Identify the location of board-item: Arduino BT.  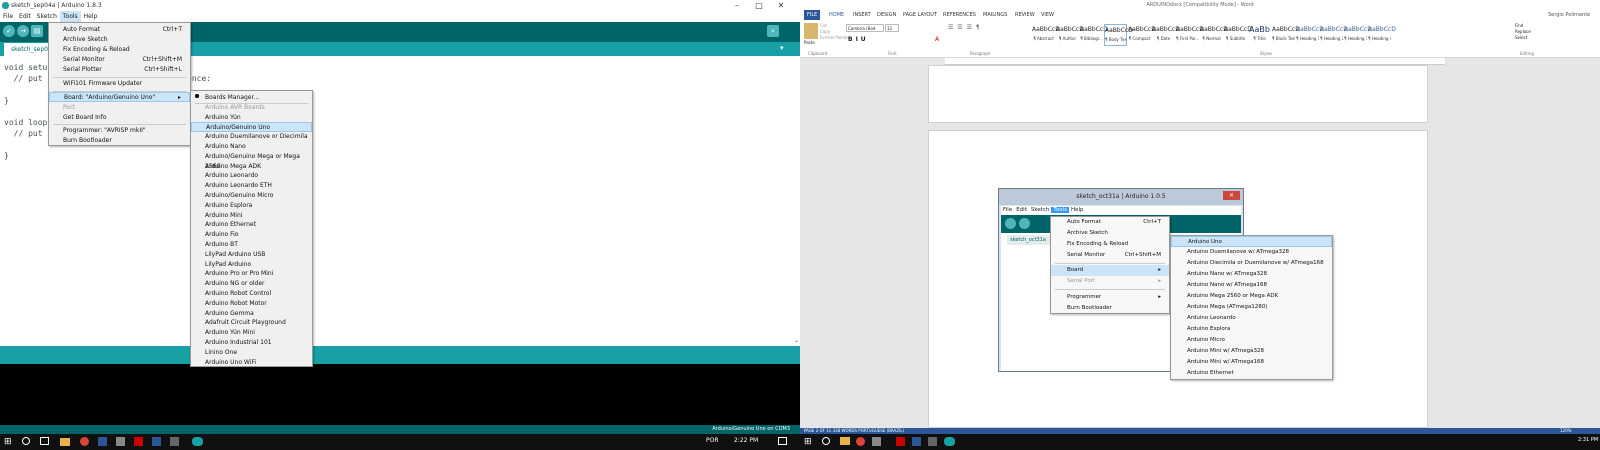
(251, 245).